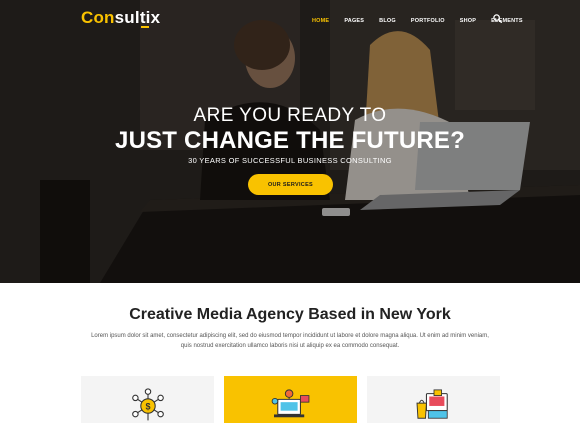 This screenshot has width=580, height=423. What do you see at coordinates (290, 184) in the screenshot?
I see `our-services-button: OUR SERVICES` at bounding box center [290, 184].